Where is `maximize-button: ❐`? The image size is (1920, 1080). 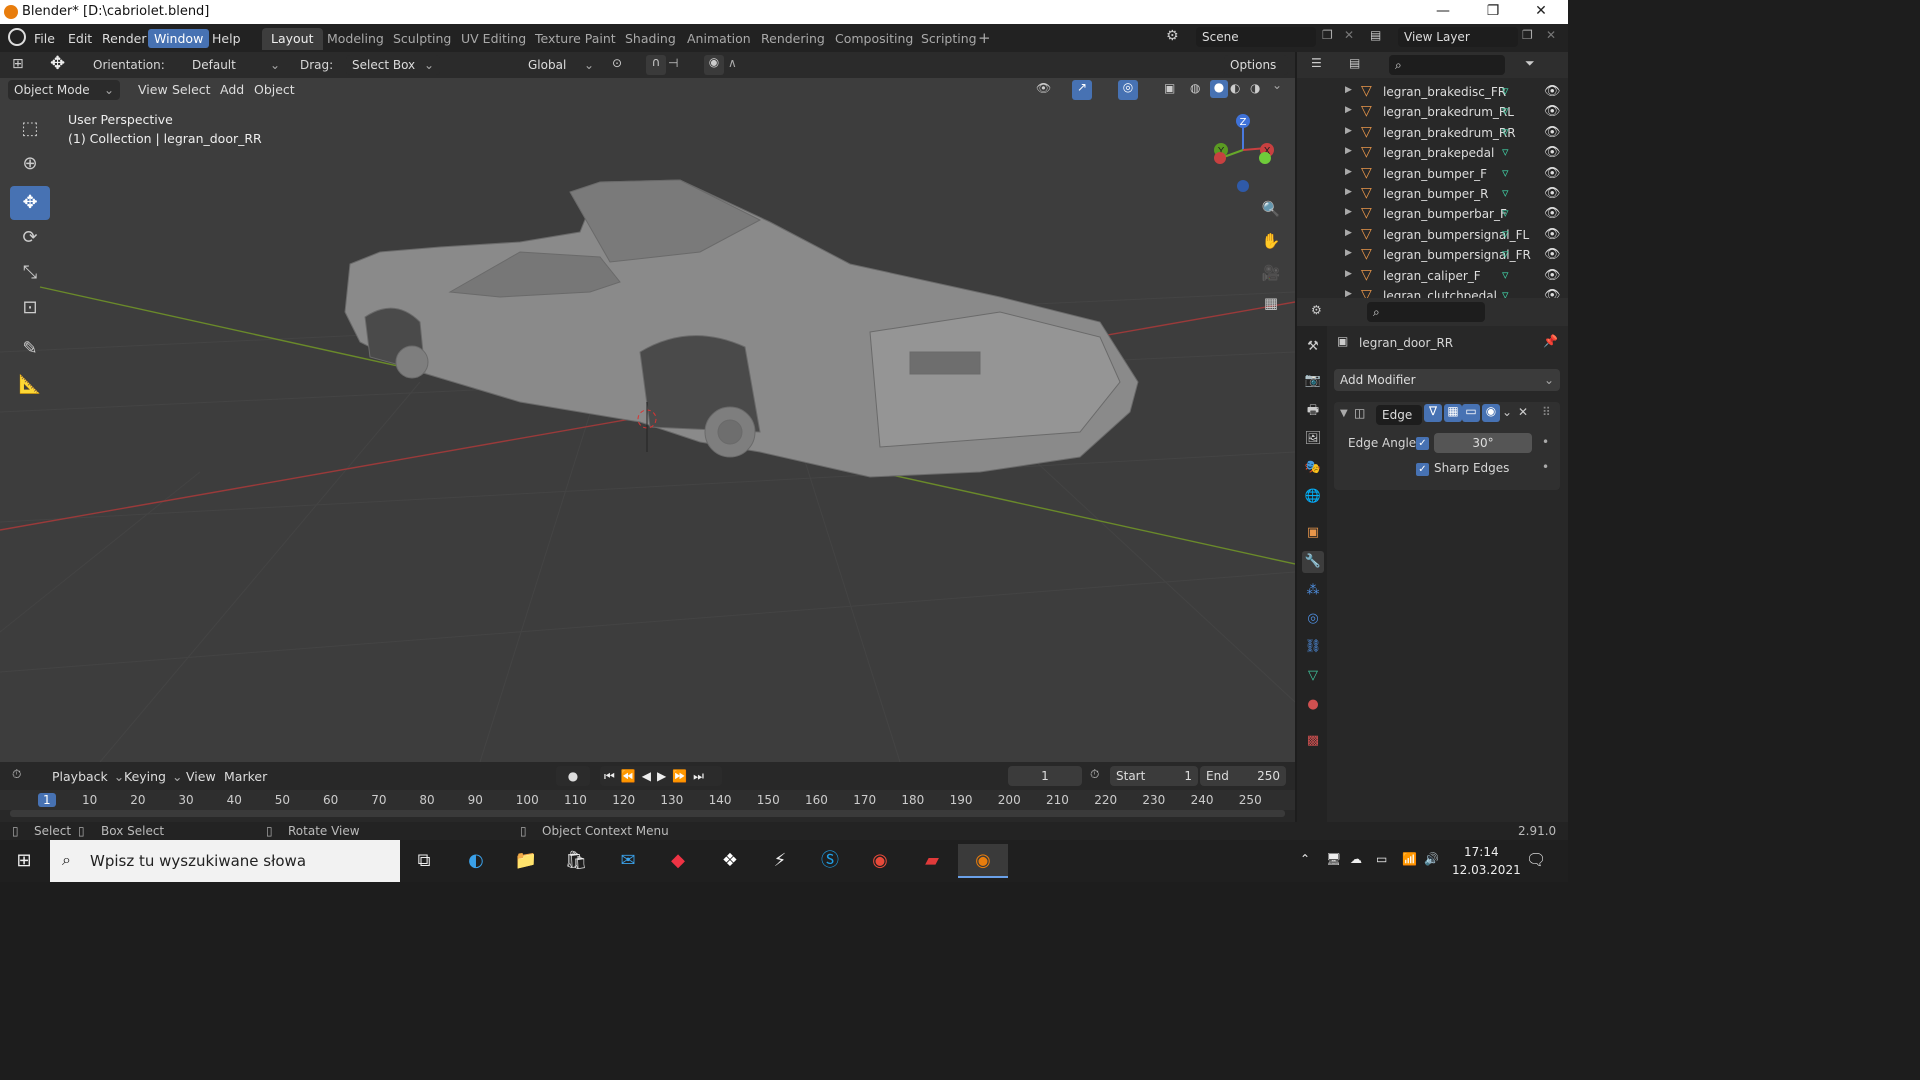
maximize-button: ❐ is located at coordinates (1493, 12).